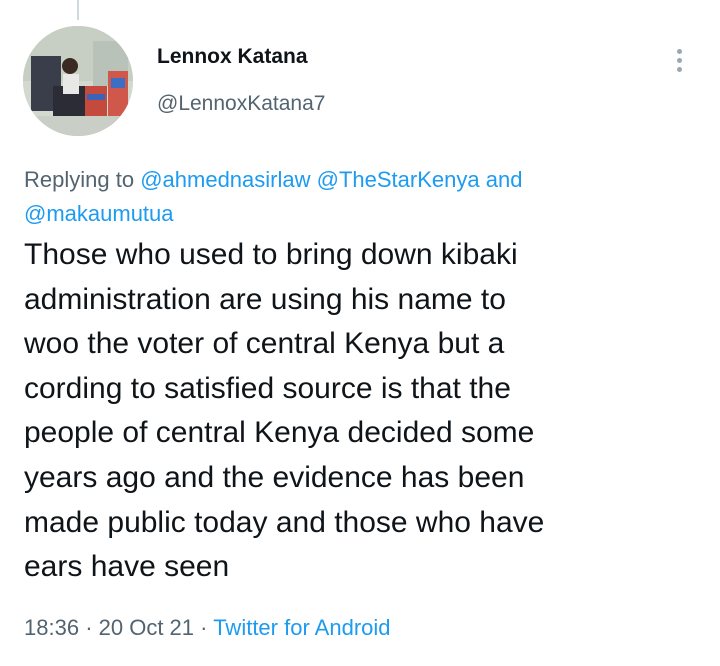 The height and width of the screenshot is (666, 720). What do you see at coordinates (241, 104) in the screenshot?
I see `user-handle: @LennoxKatana7` at bounding box center [241, 104].